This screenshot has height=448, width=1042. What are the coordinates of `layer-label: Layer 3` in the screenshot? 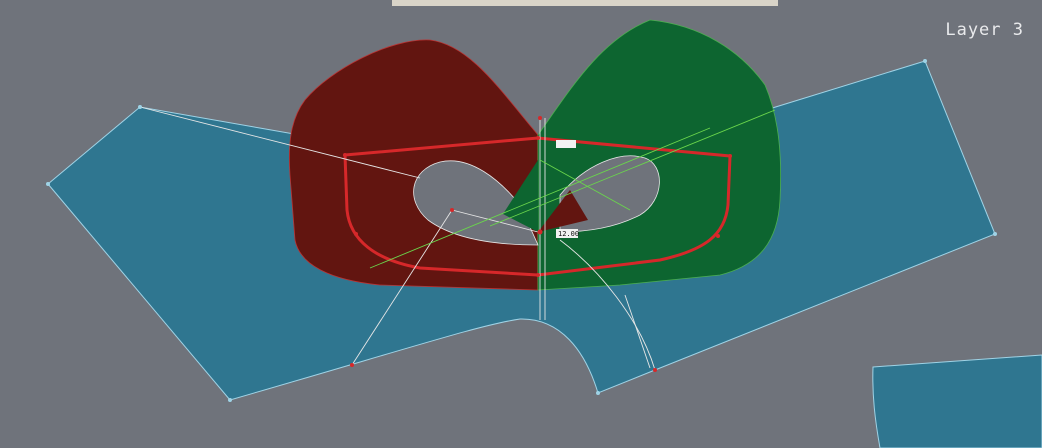 It's located at (984, 30).